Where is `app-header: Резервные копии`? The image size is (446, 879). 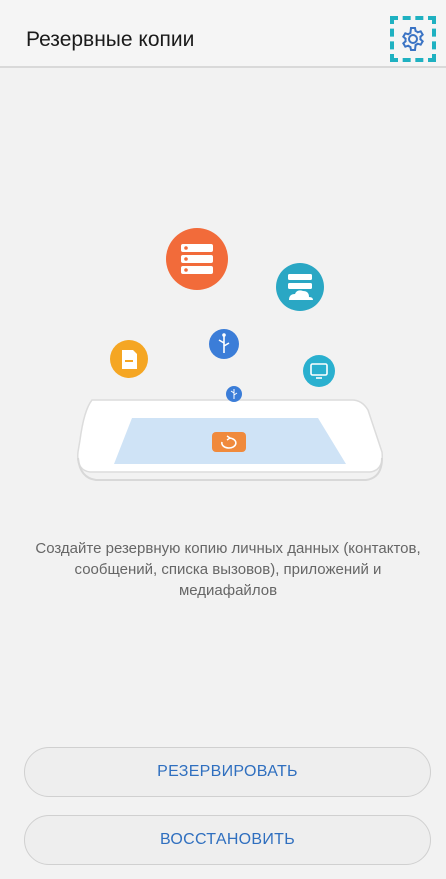
app-header: Резервные копии is located at coordinates (223, 34).